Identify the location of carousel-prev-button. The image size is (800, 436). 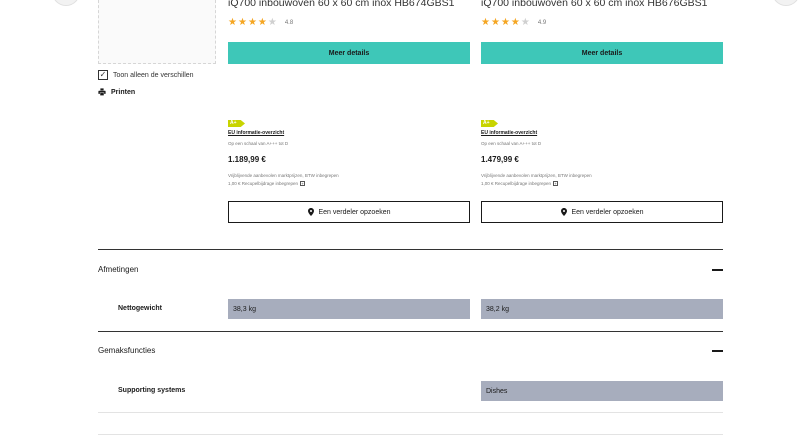
(66, 3).